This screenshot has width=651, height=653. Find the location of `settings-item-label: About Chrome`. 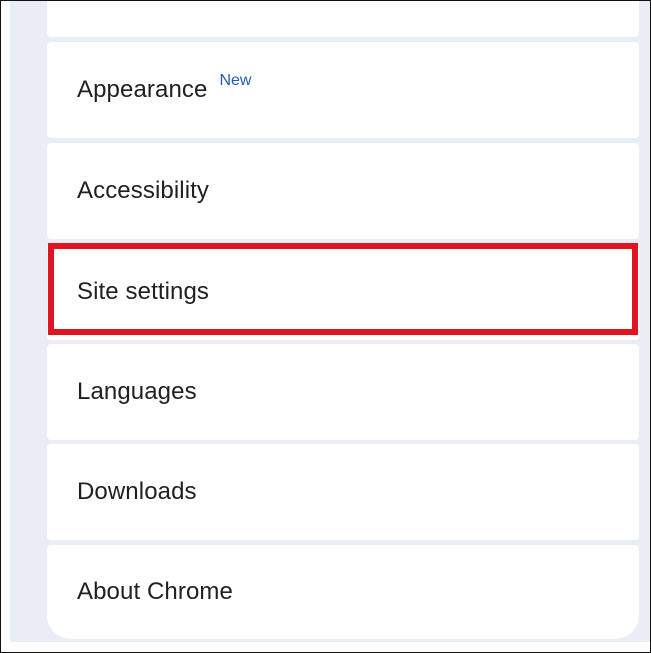

settings-item-label: About Chrome is located at coordinates (155, 591).